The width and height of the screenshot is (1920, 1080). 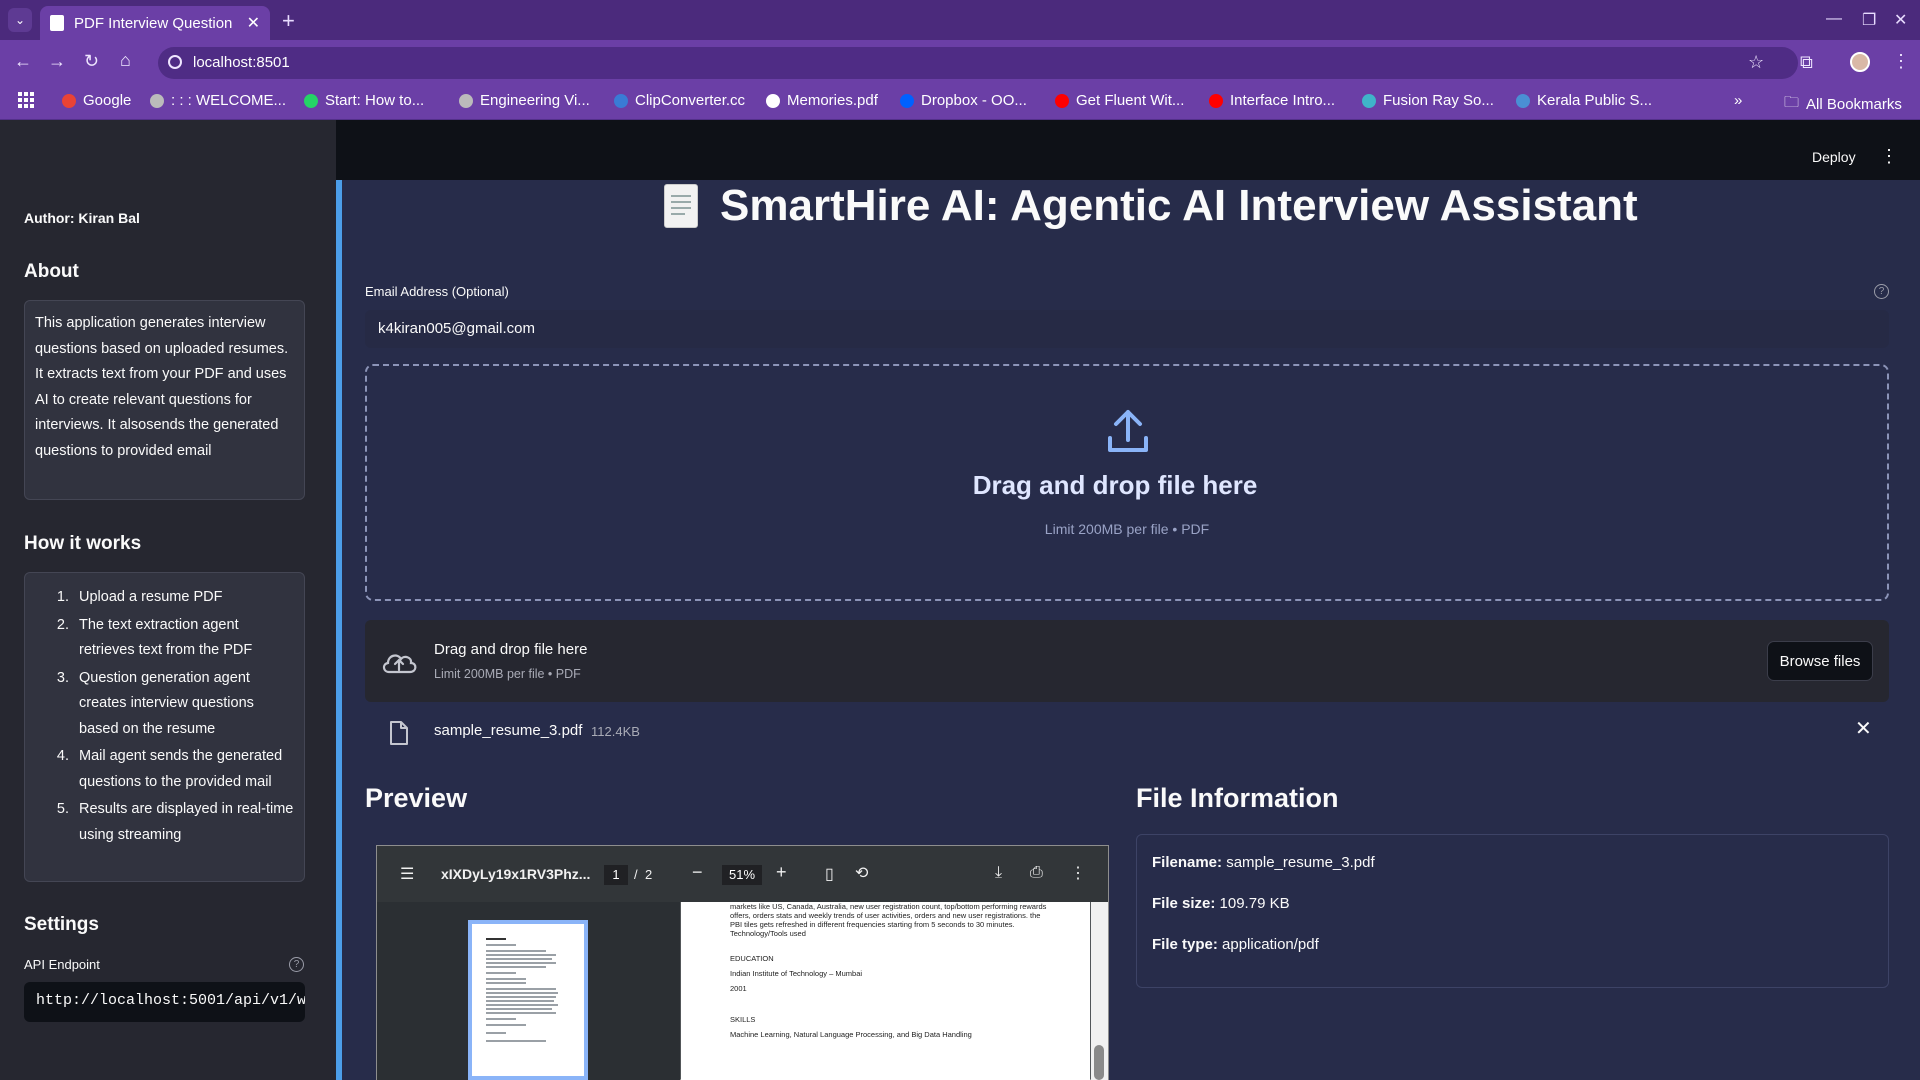 I want to click on folder-icon: 🗀, so click(x=1792, y=102).